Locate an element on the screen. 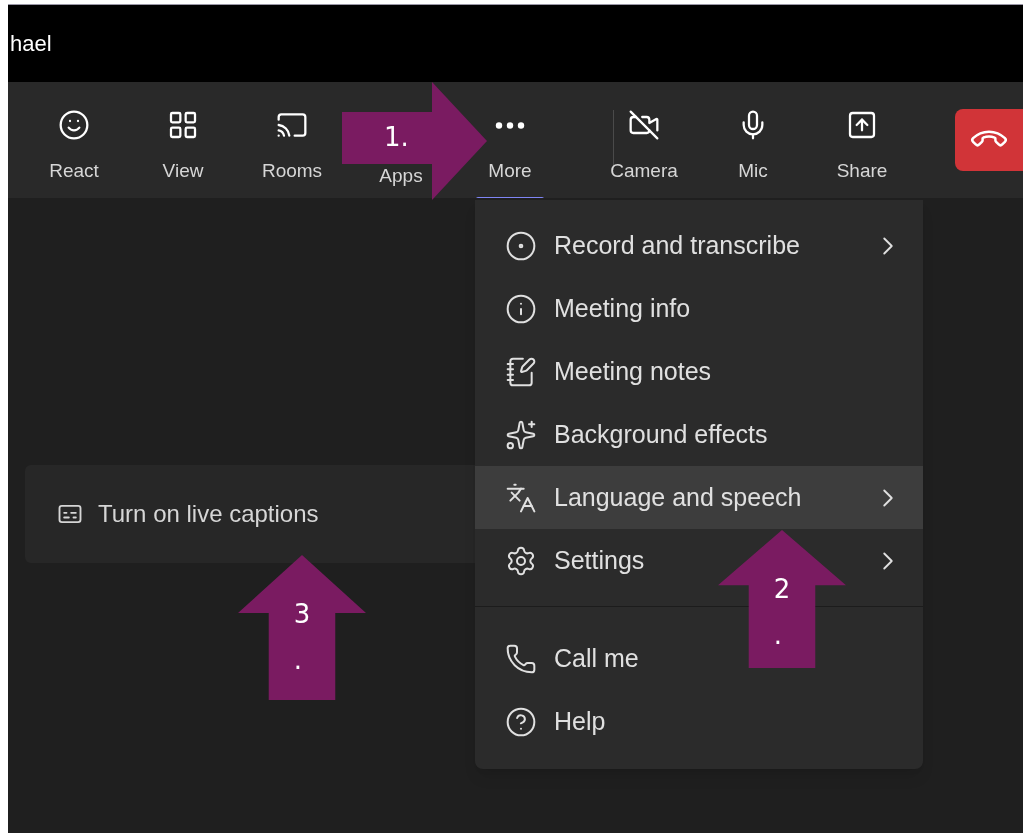  menu-item: Call me is located at coordinates (572, 658).